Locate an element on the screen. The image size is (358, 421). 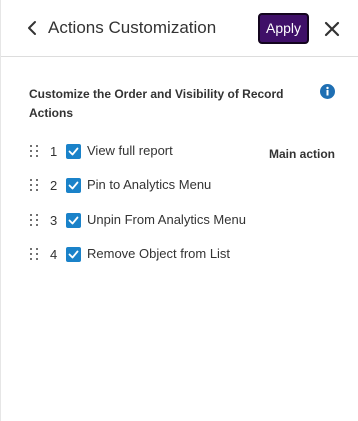
action-row: 1 View full report Main action is located at coordinates (179, 154).